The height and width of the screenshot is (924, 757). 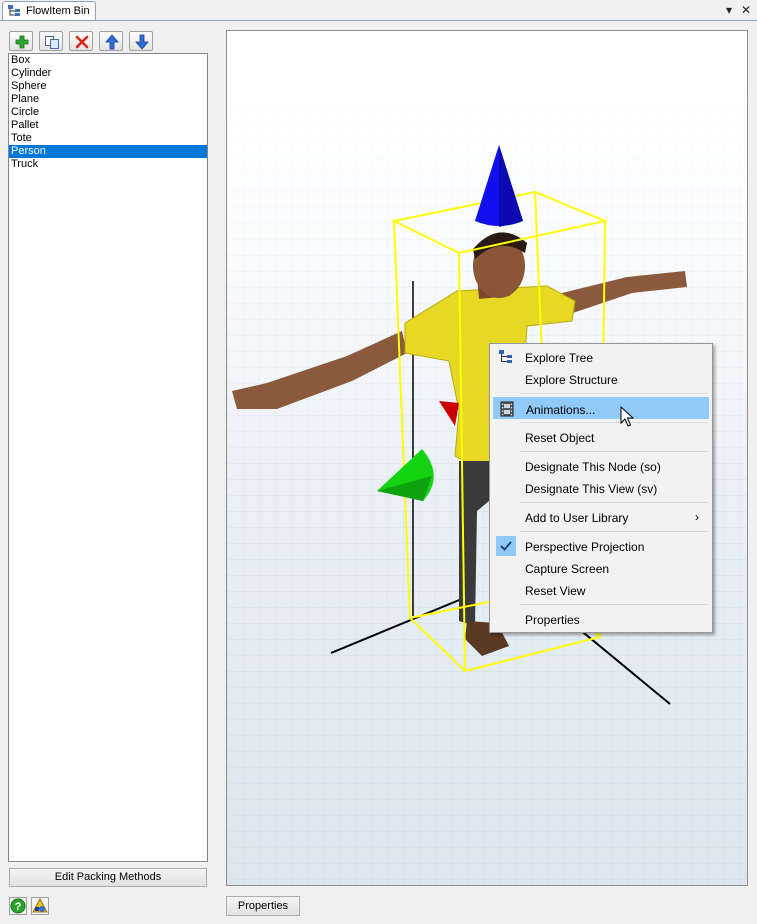 I want to click on checkmark-icon, so click(x=506, y=546).